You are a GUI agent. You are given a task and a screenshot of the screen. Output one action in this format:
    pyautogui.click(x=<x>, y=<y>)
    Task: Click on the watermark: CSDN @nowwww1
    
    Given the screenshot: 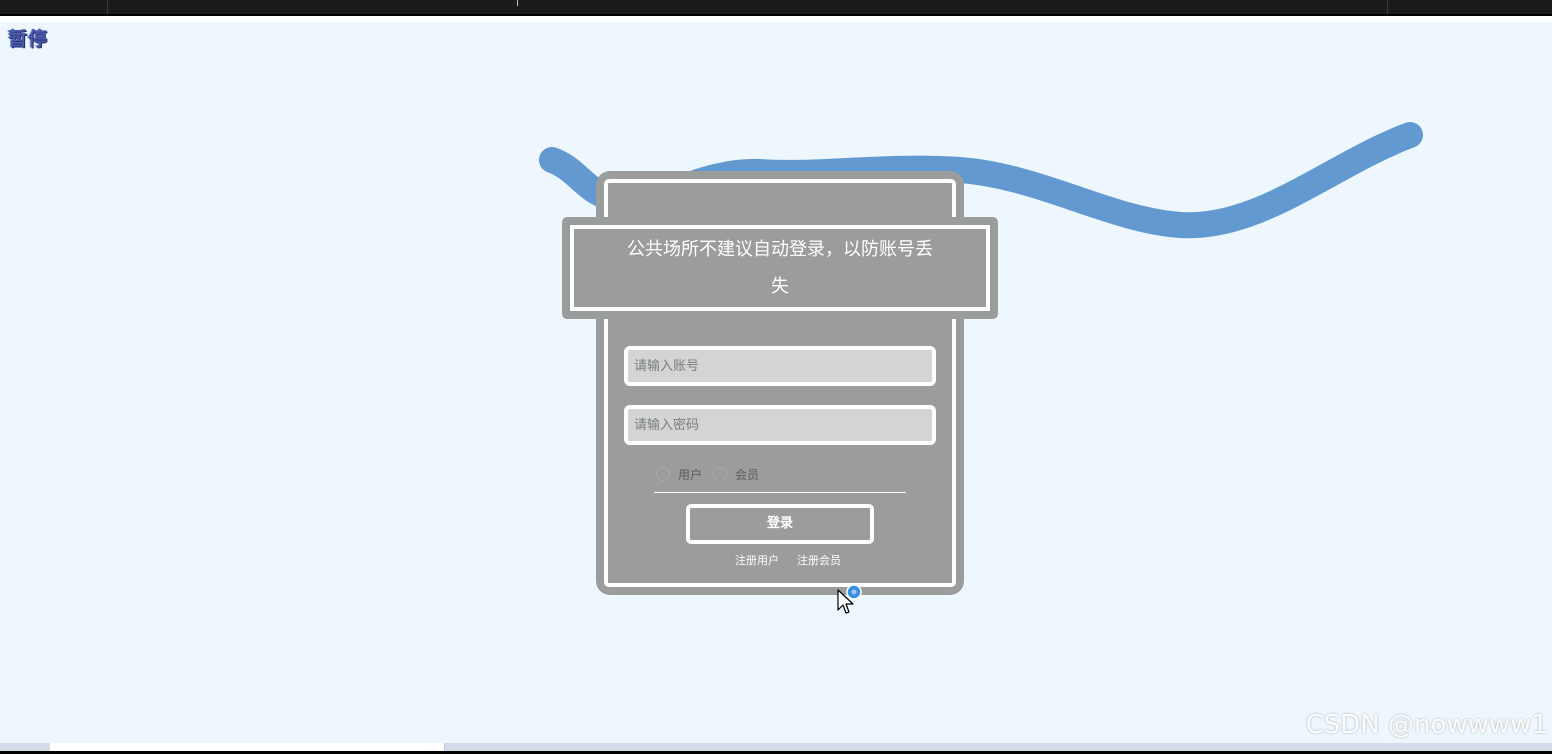 What is the action you would take?
    pyautogui.click(x=1426, y=725)
    